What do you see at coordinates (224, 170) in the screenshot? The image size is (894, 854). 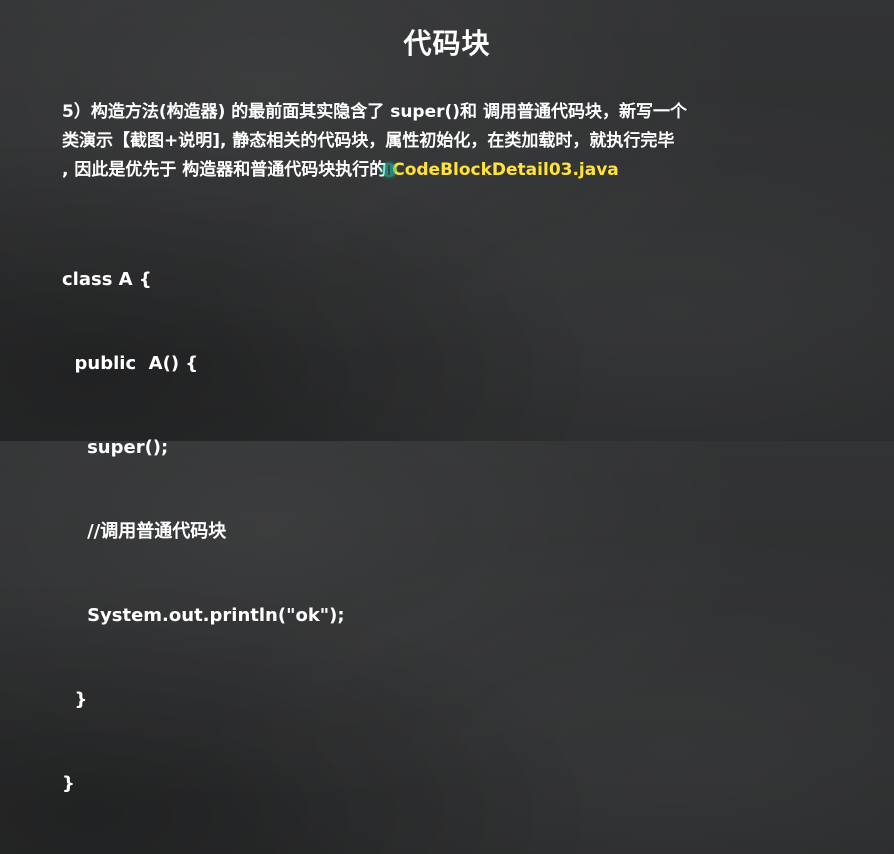 I see `description-line-3-text: , 因此是优先于 构造器和普通代码块执行的` at bounding box center [224, 170].